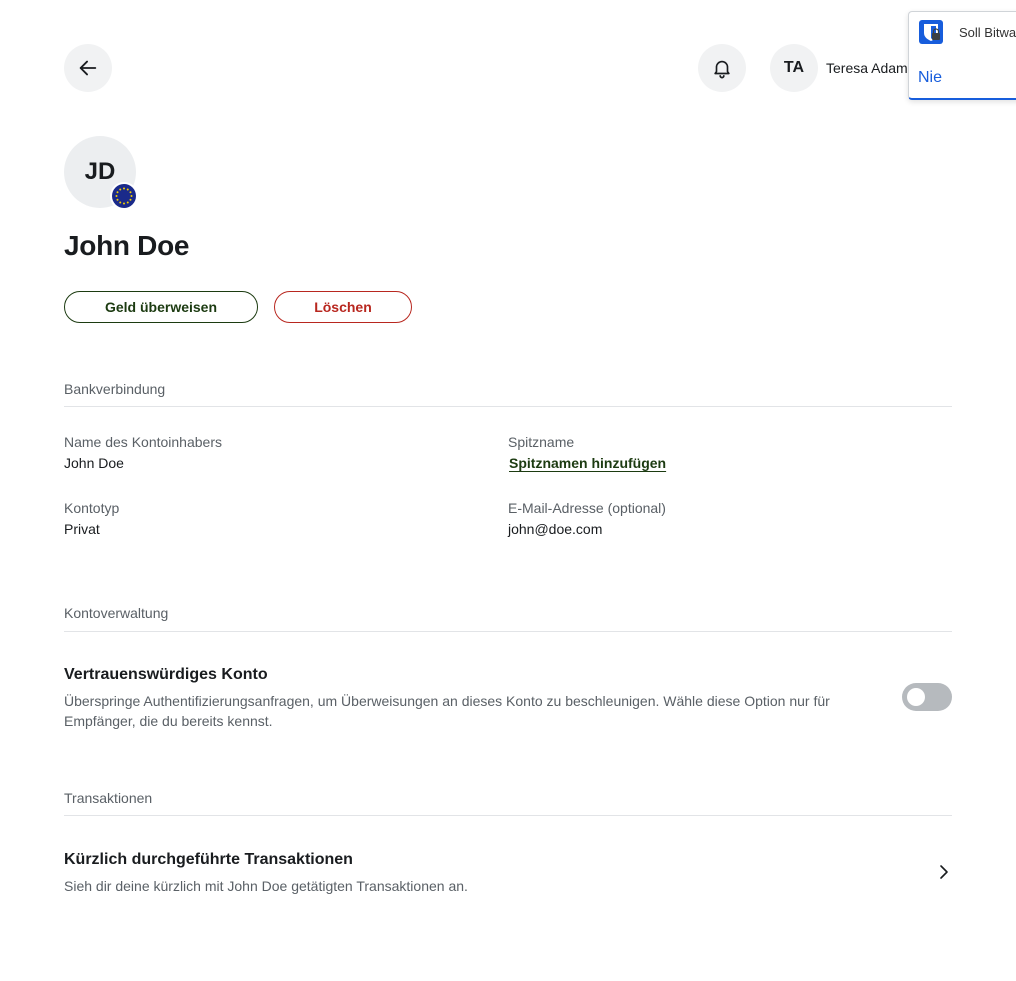 This screenshot has width=1016, height=981. I want to click on delete-button: Löschen, so click(343, 307).